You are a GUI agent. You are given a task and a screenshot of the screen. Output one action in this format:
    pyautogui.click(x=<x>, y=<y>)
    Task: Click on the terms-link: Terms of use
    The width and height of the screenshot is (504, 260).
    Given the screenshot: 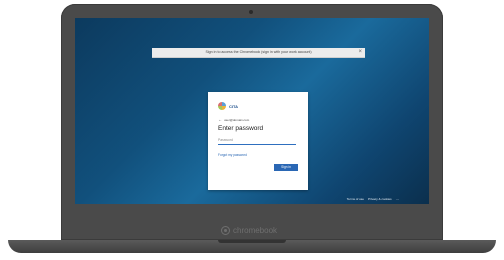 What is the action you would take?
    pyautogui.click(x=355, y=199)
    